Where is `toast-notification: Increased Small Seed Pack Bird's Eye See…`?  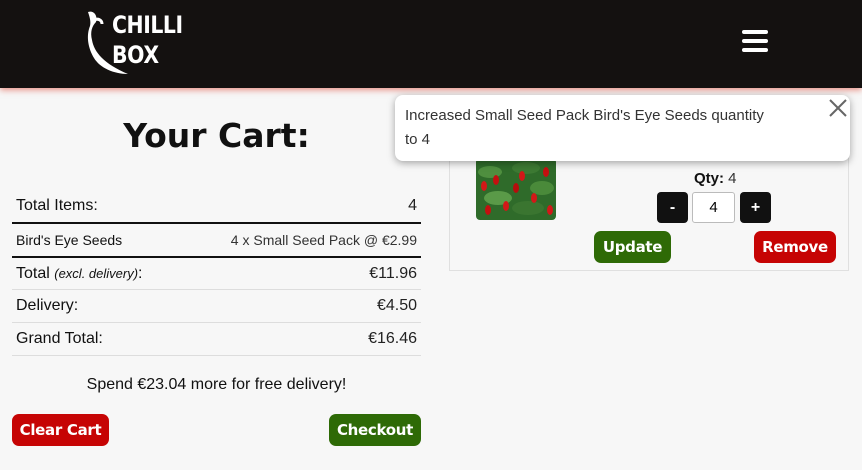 toast-notification: Increased Small Seed Pack Bird's Eye See… is located at coordinates (622, 128).